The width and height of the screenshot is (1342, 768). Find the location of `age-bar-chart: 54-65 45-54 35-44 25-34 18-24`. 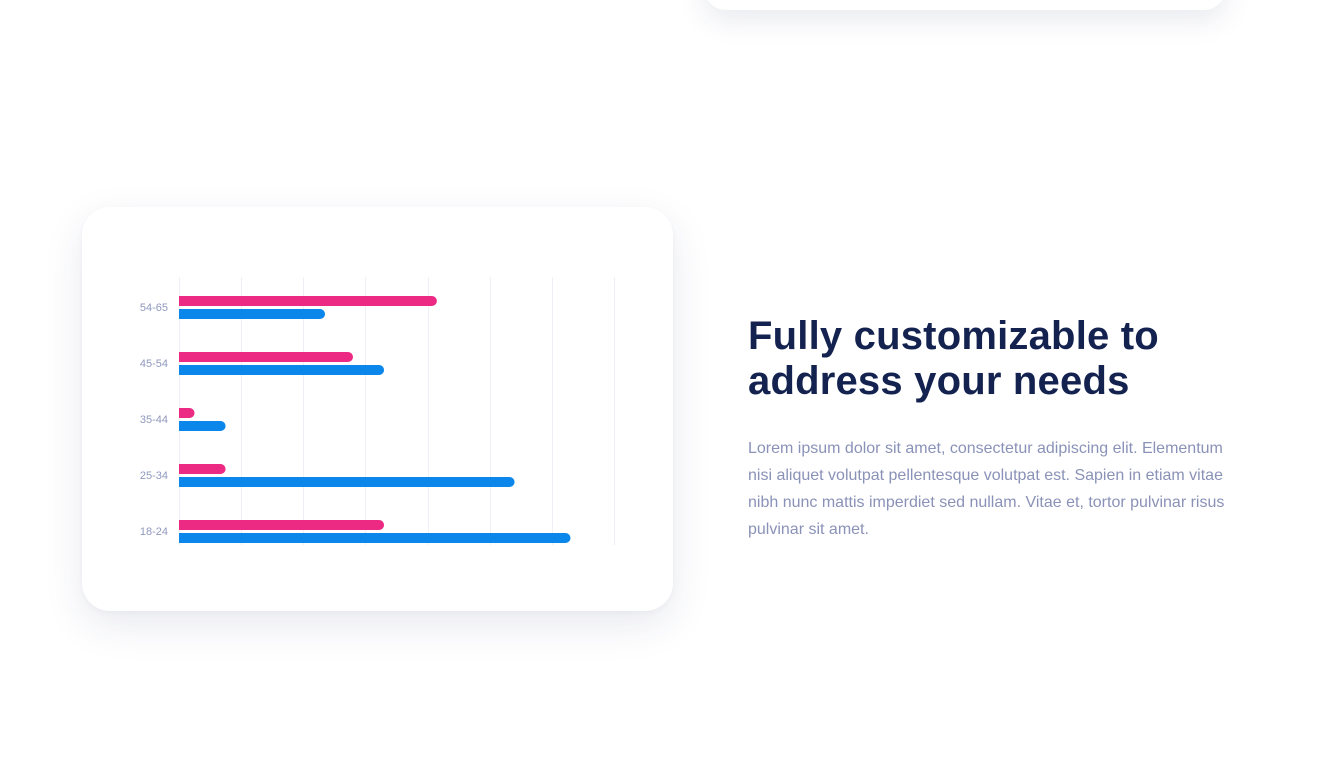

age-bar-chart: 54-65 45-54 35-44 25-34 18-24 is located at coordinates (377, 411).